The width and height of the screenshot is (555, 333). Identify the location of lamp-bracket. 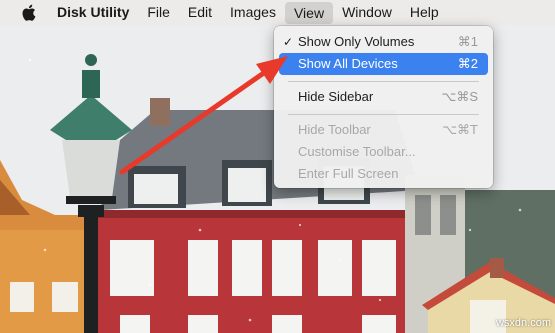
(91, 211).